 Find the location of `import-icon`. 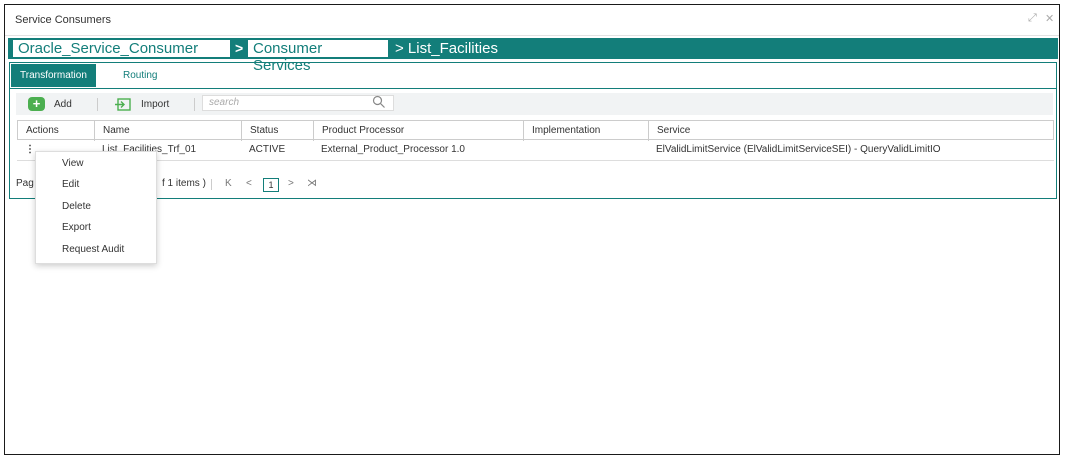

import-icon is located at coordinates (123, 104).